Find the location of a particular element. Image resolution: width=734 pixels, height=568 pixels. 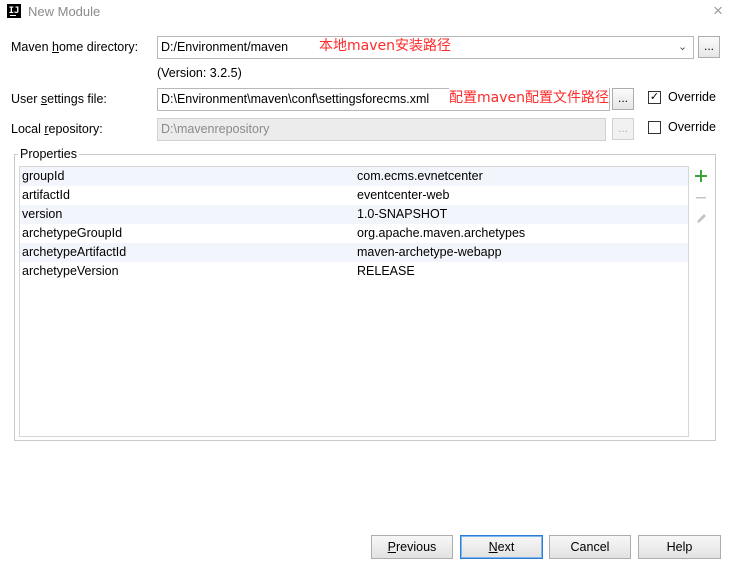

local-repository-input: D:\mavenrepository is located at coordinates (381, 129).